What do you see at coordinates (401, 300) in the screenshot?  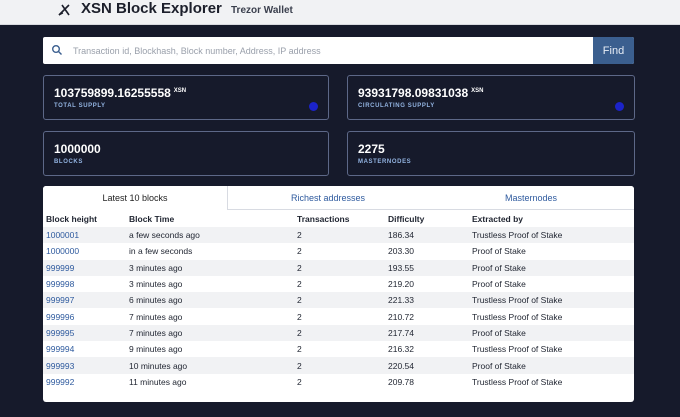 I see `table-cell: 221.33` at bounding box center [401, 300].